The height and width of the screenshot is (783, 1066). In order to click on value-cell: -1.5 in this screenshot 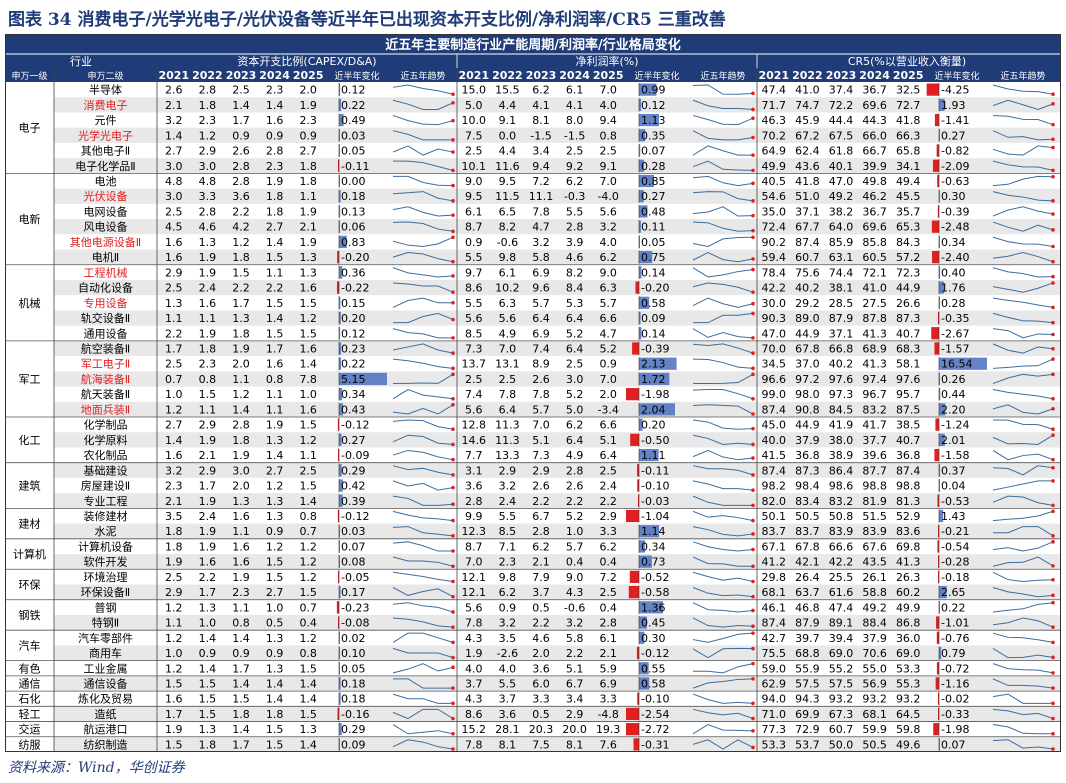, I will do `click(574, 135)`.